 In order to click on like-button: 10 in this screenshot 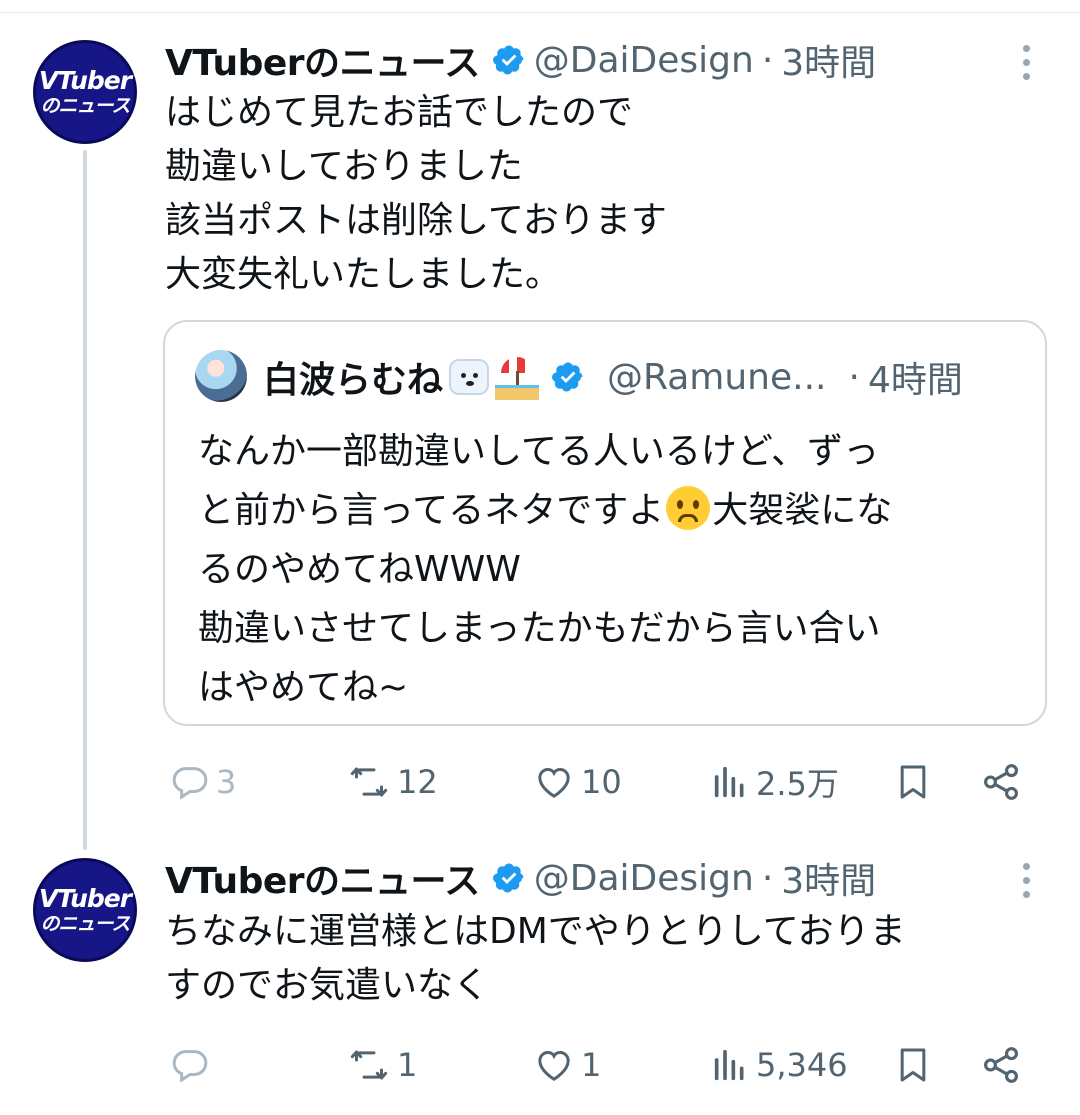, I will do `click(577, 782)`.